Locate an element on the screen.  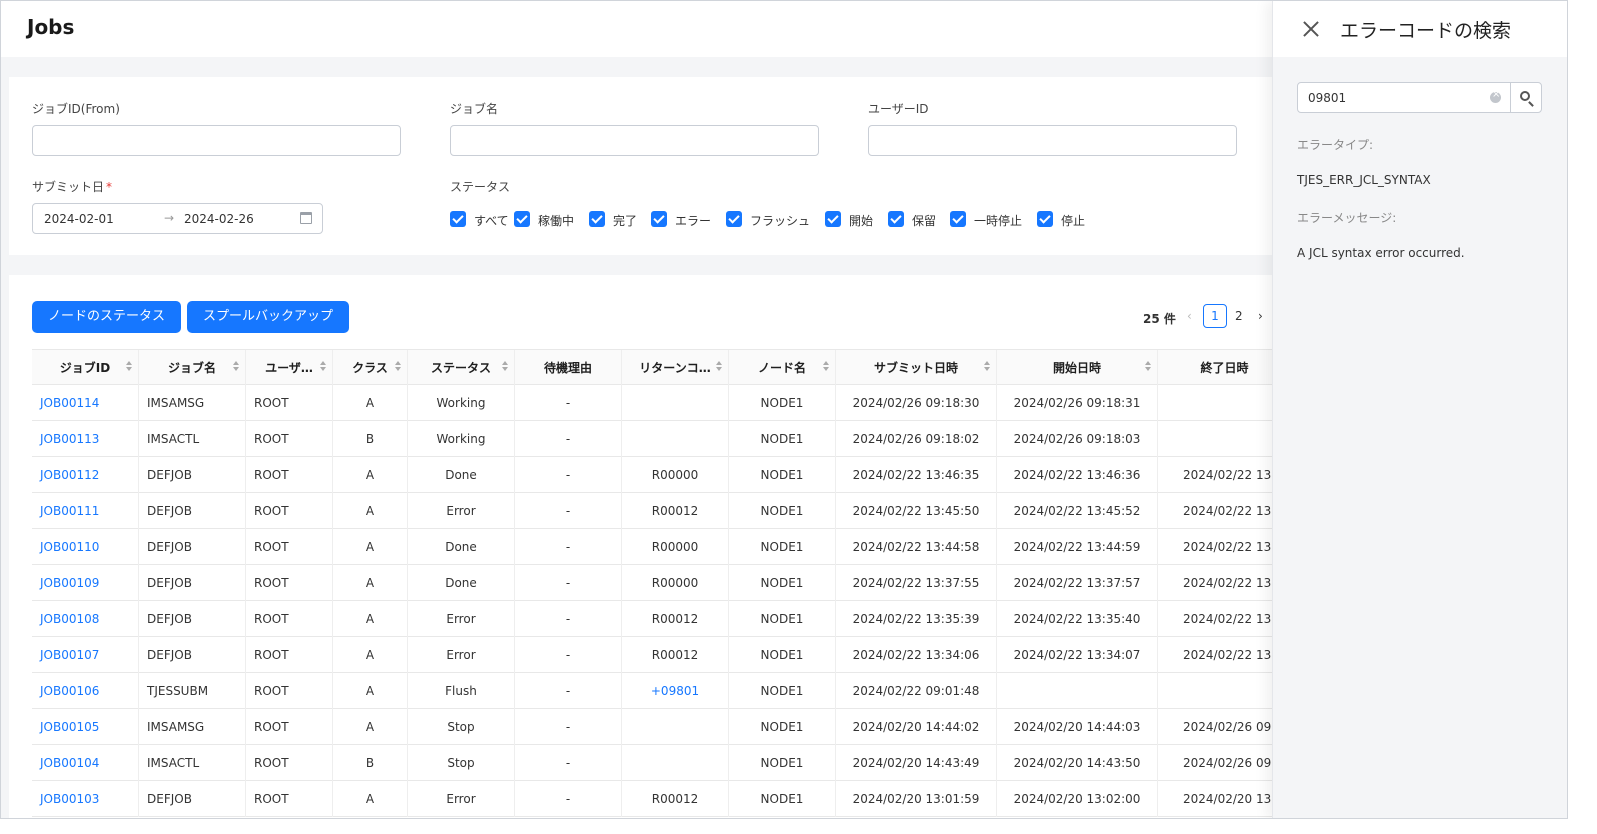
calendar-icon is located at coordinates (306, 218).